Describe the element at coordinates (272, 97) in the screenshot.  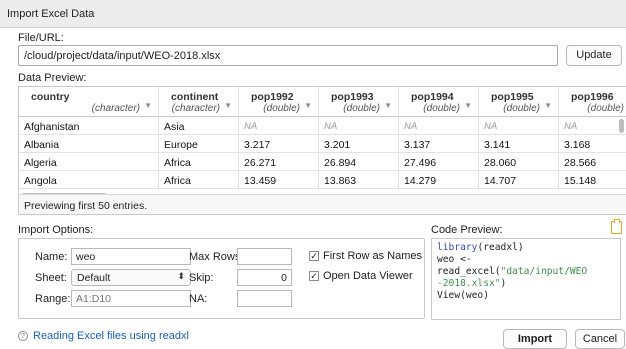
I see `column-name: pop1992` at that location.